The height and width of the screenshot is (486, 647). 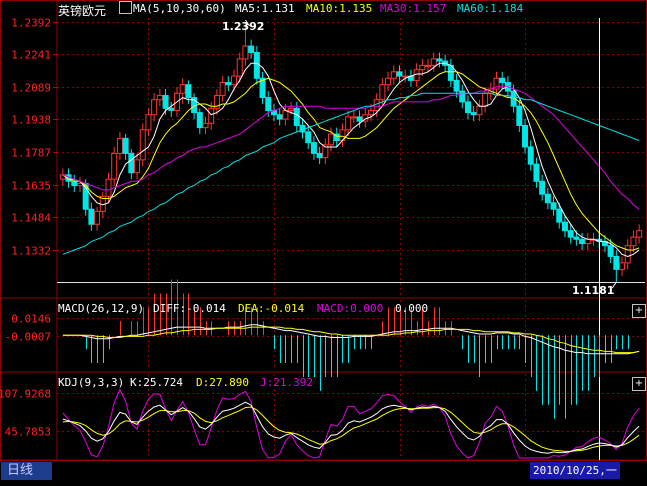 I want to click on ma-params-label: MA(5,10,30,60), so click(x=179, y=8).